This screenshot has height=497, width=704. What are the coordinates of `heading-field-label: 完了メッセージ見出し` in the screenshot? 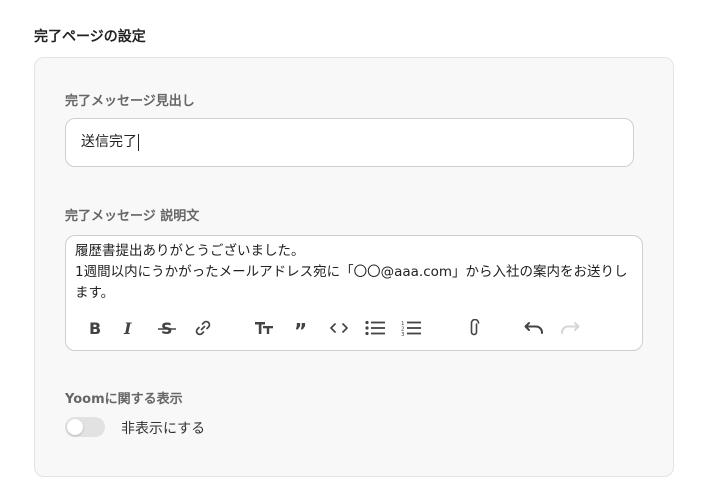 It's located at (130, 101).